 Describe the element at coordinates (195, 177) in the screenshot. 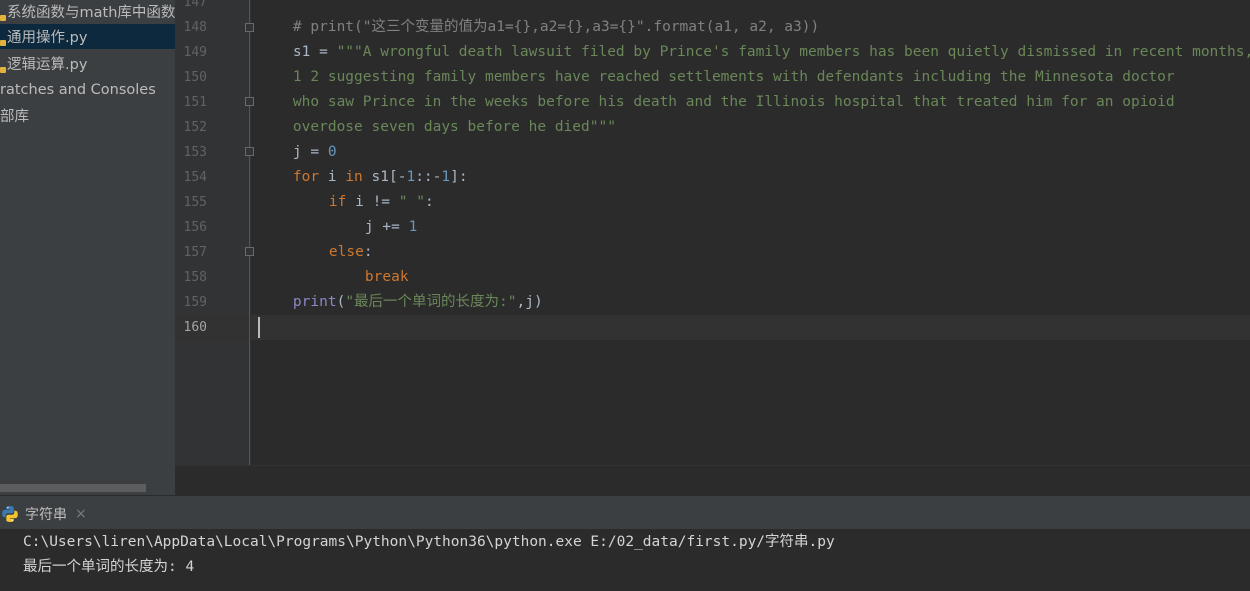

I see `line-number: 154` at that location.